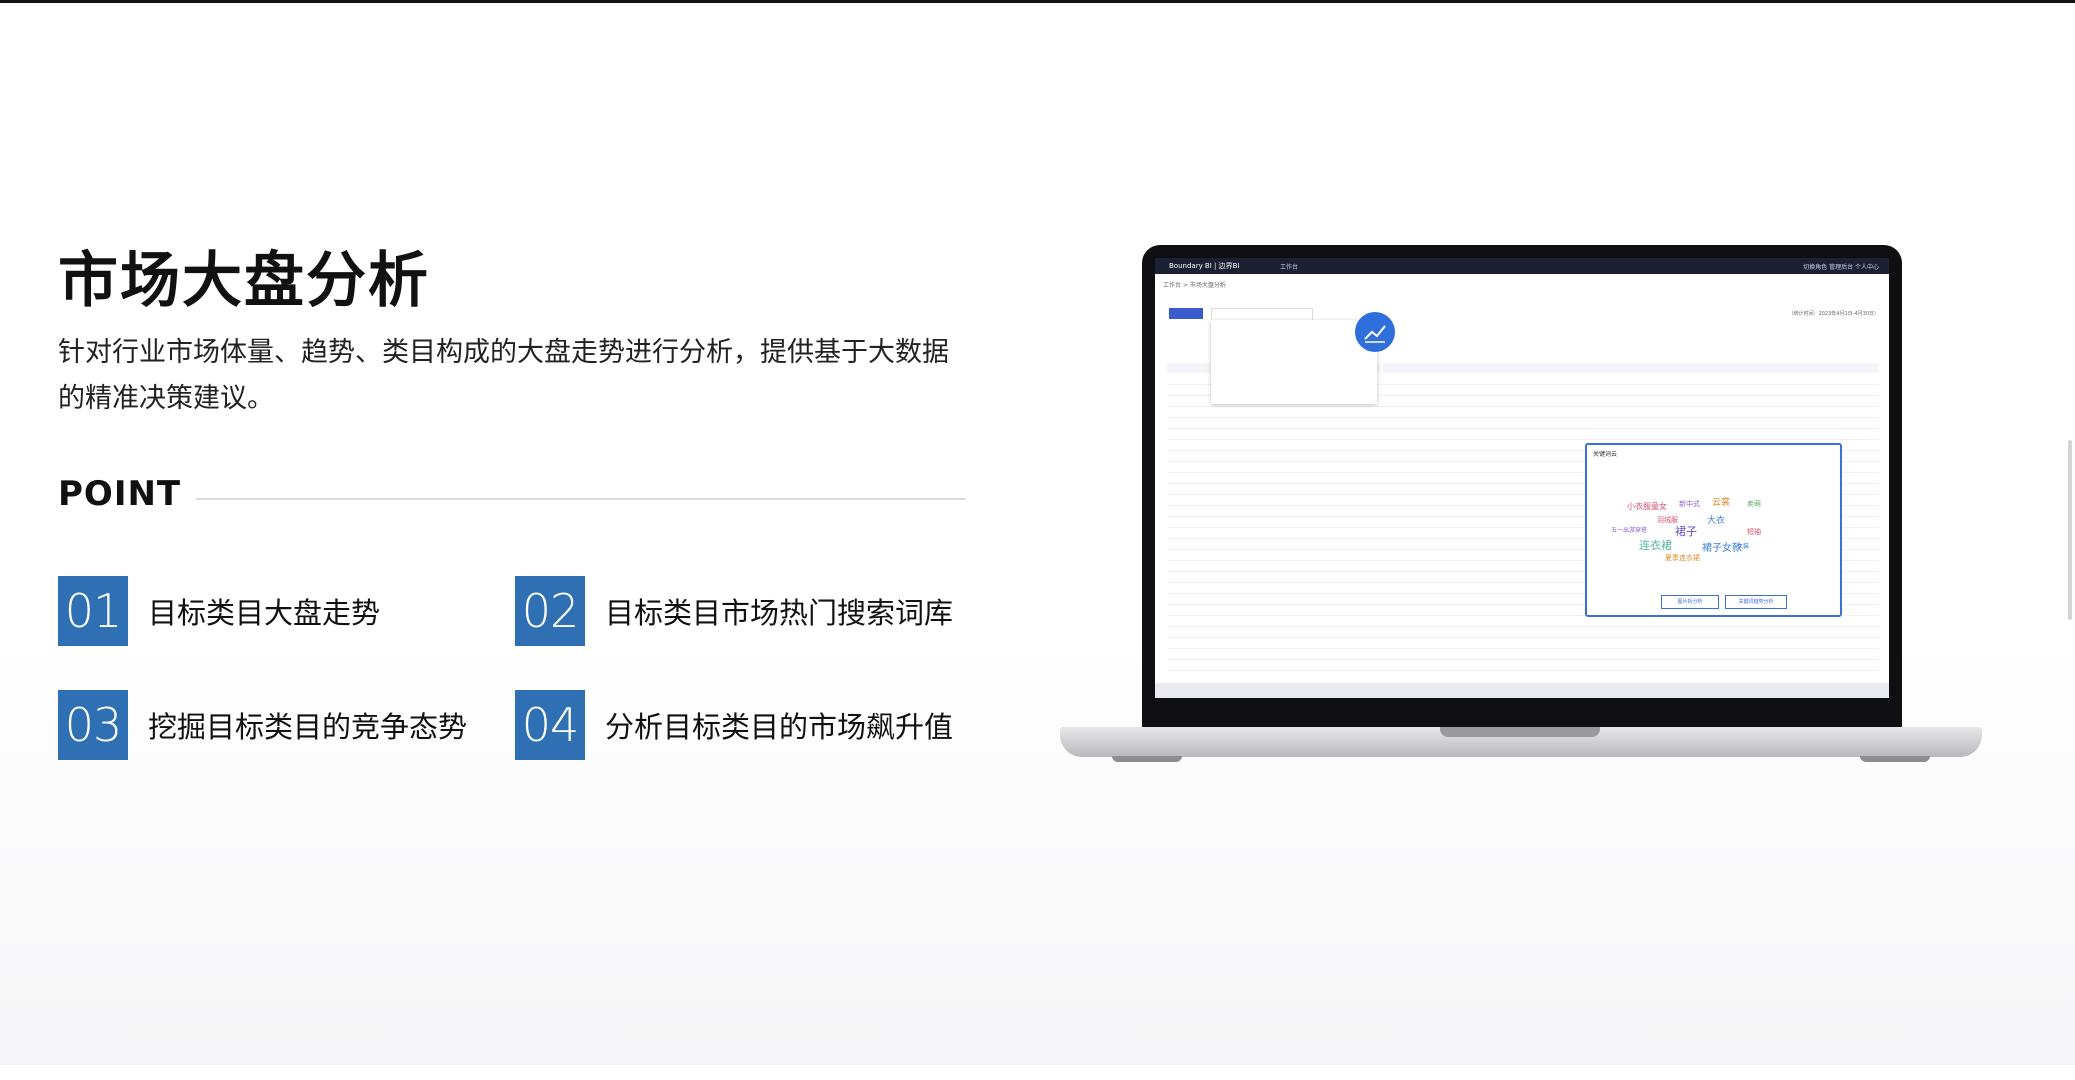 This screenshot has height=1080, width=2075. What do you see at coordinates (581, 499) in the screenshot?
I see `point-divider` at bounding box center [581, 499].